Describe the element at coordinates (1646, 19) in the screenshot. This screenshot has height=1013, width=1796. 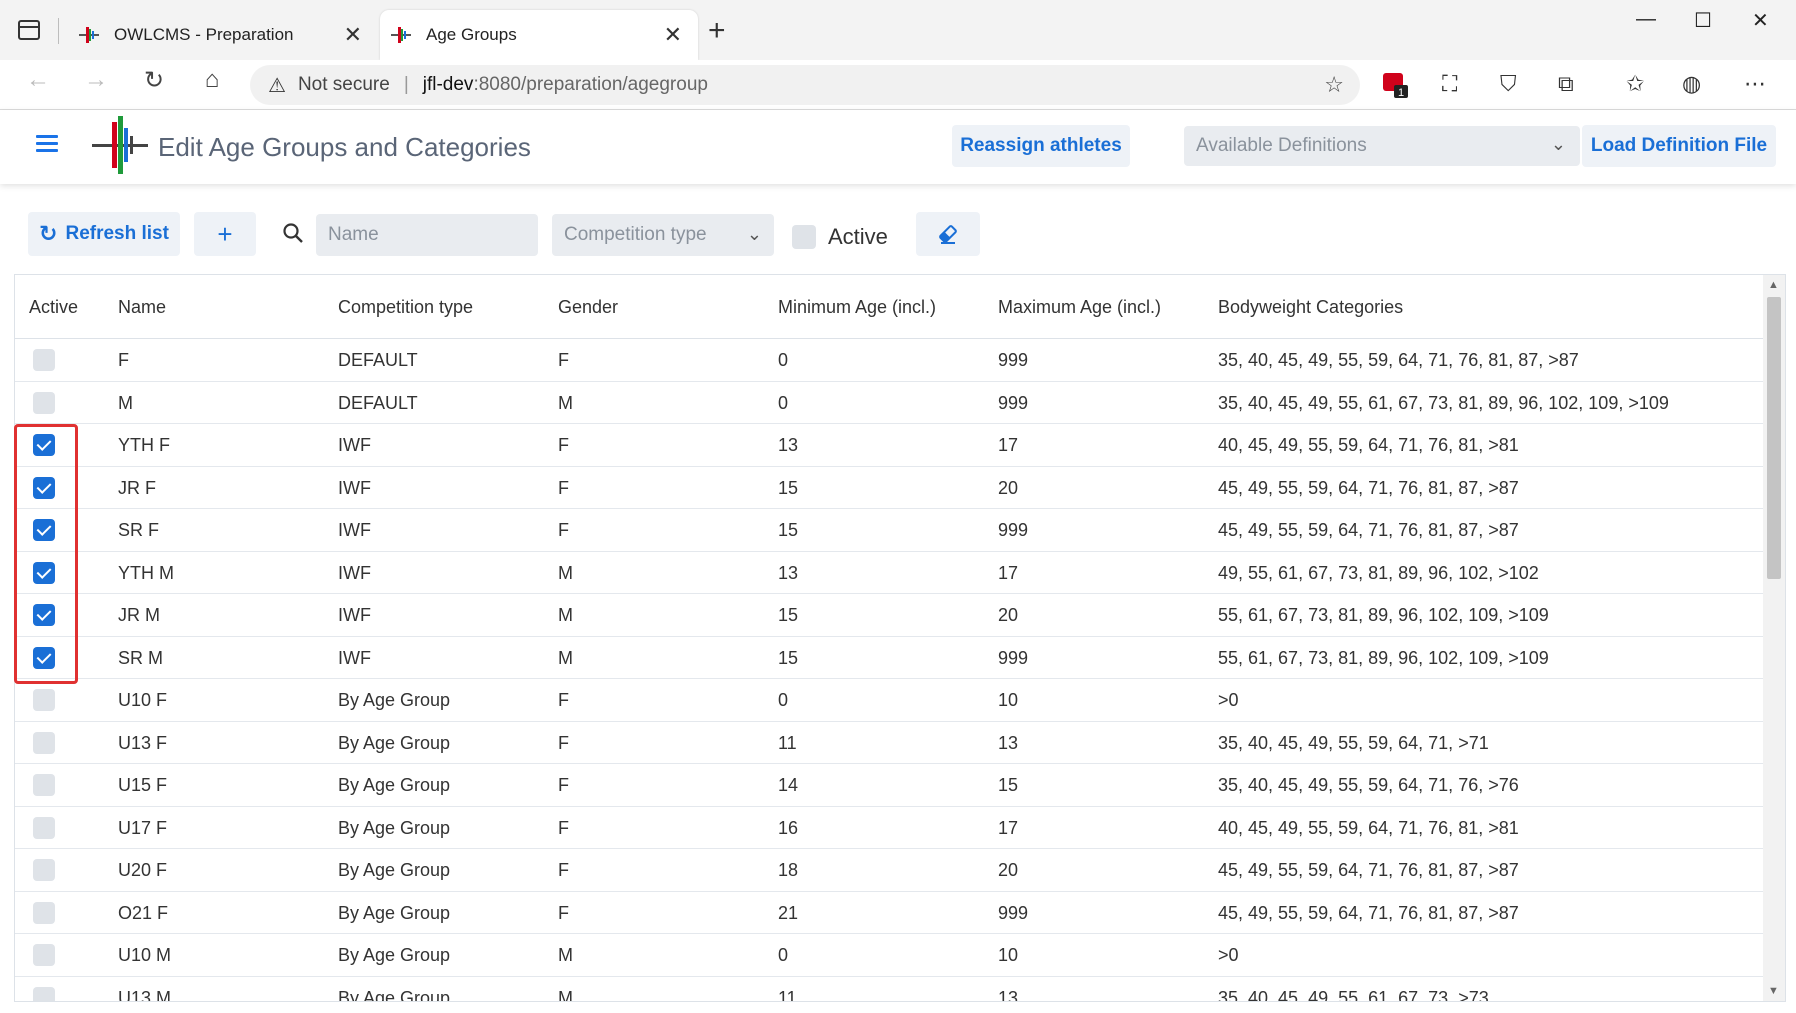
I see `minimize-icon: —` at that location.